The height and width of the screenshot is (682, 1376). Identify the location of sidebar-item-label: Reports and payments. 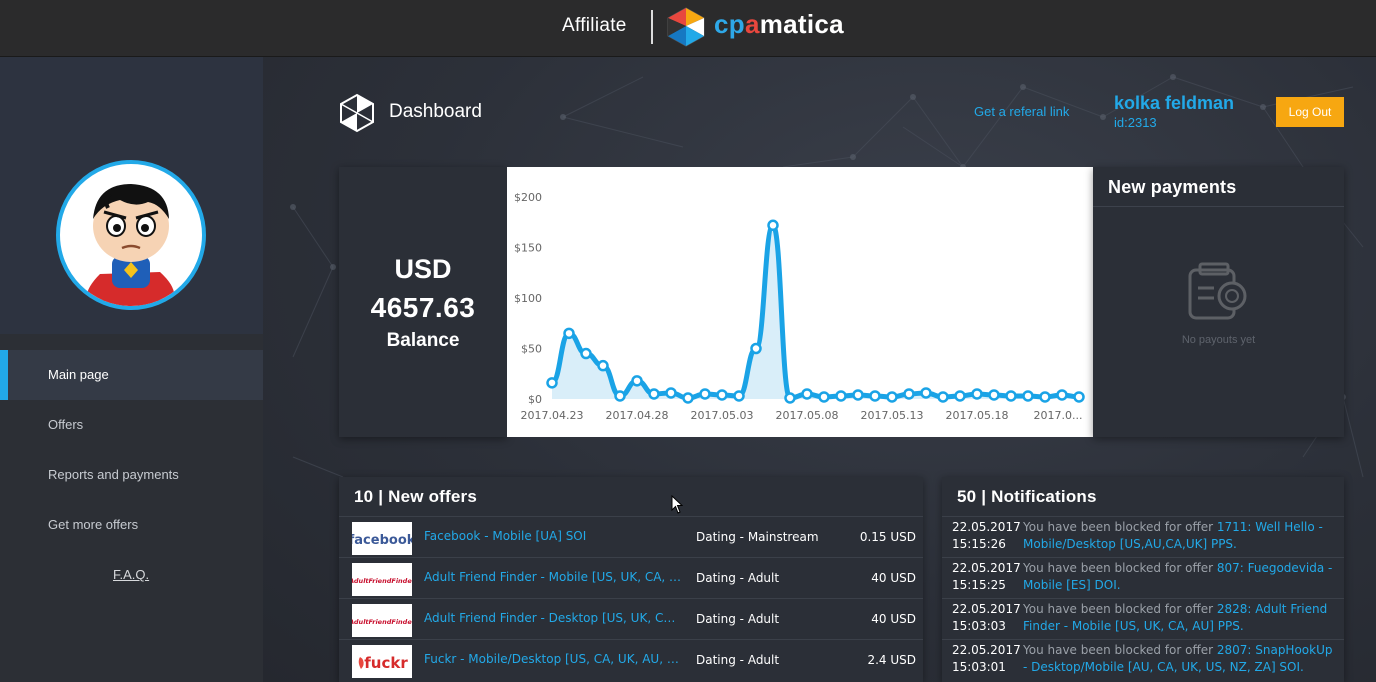
(113, 474).